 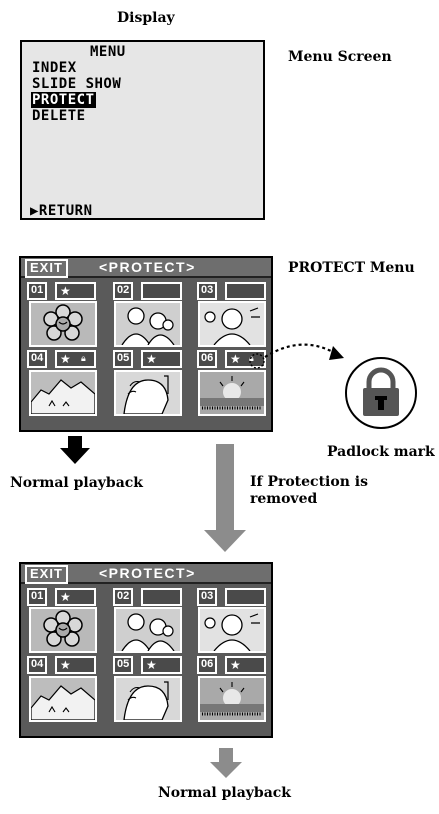 I want to click on thumbnail-sunset, so click(x=232, y=699).